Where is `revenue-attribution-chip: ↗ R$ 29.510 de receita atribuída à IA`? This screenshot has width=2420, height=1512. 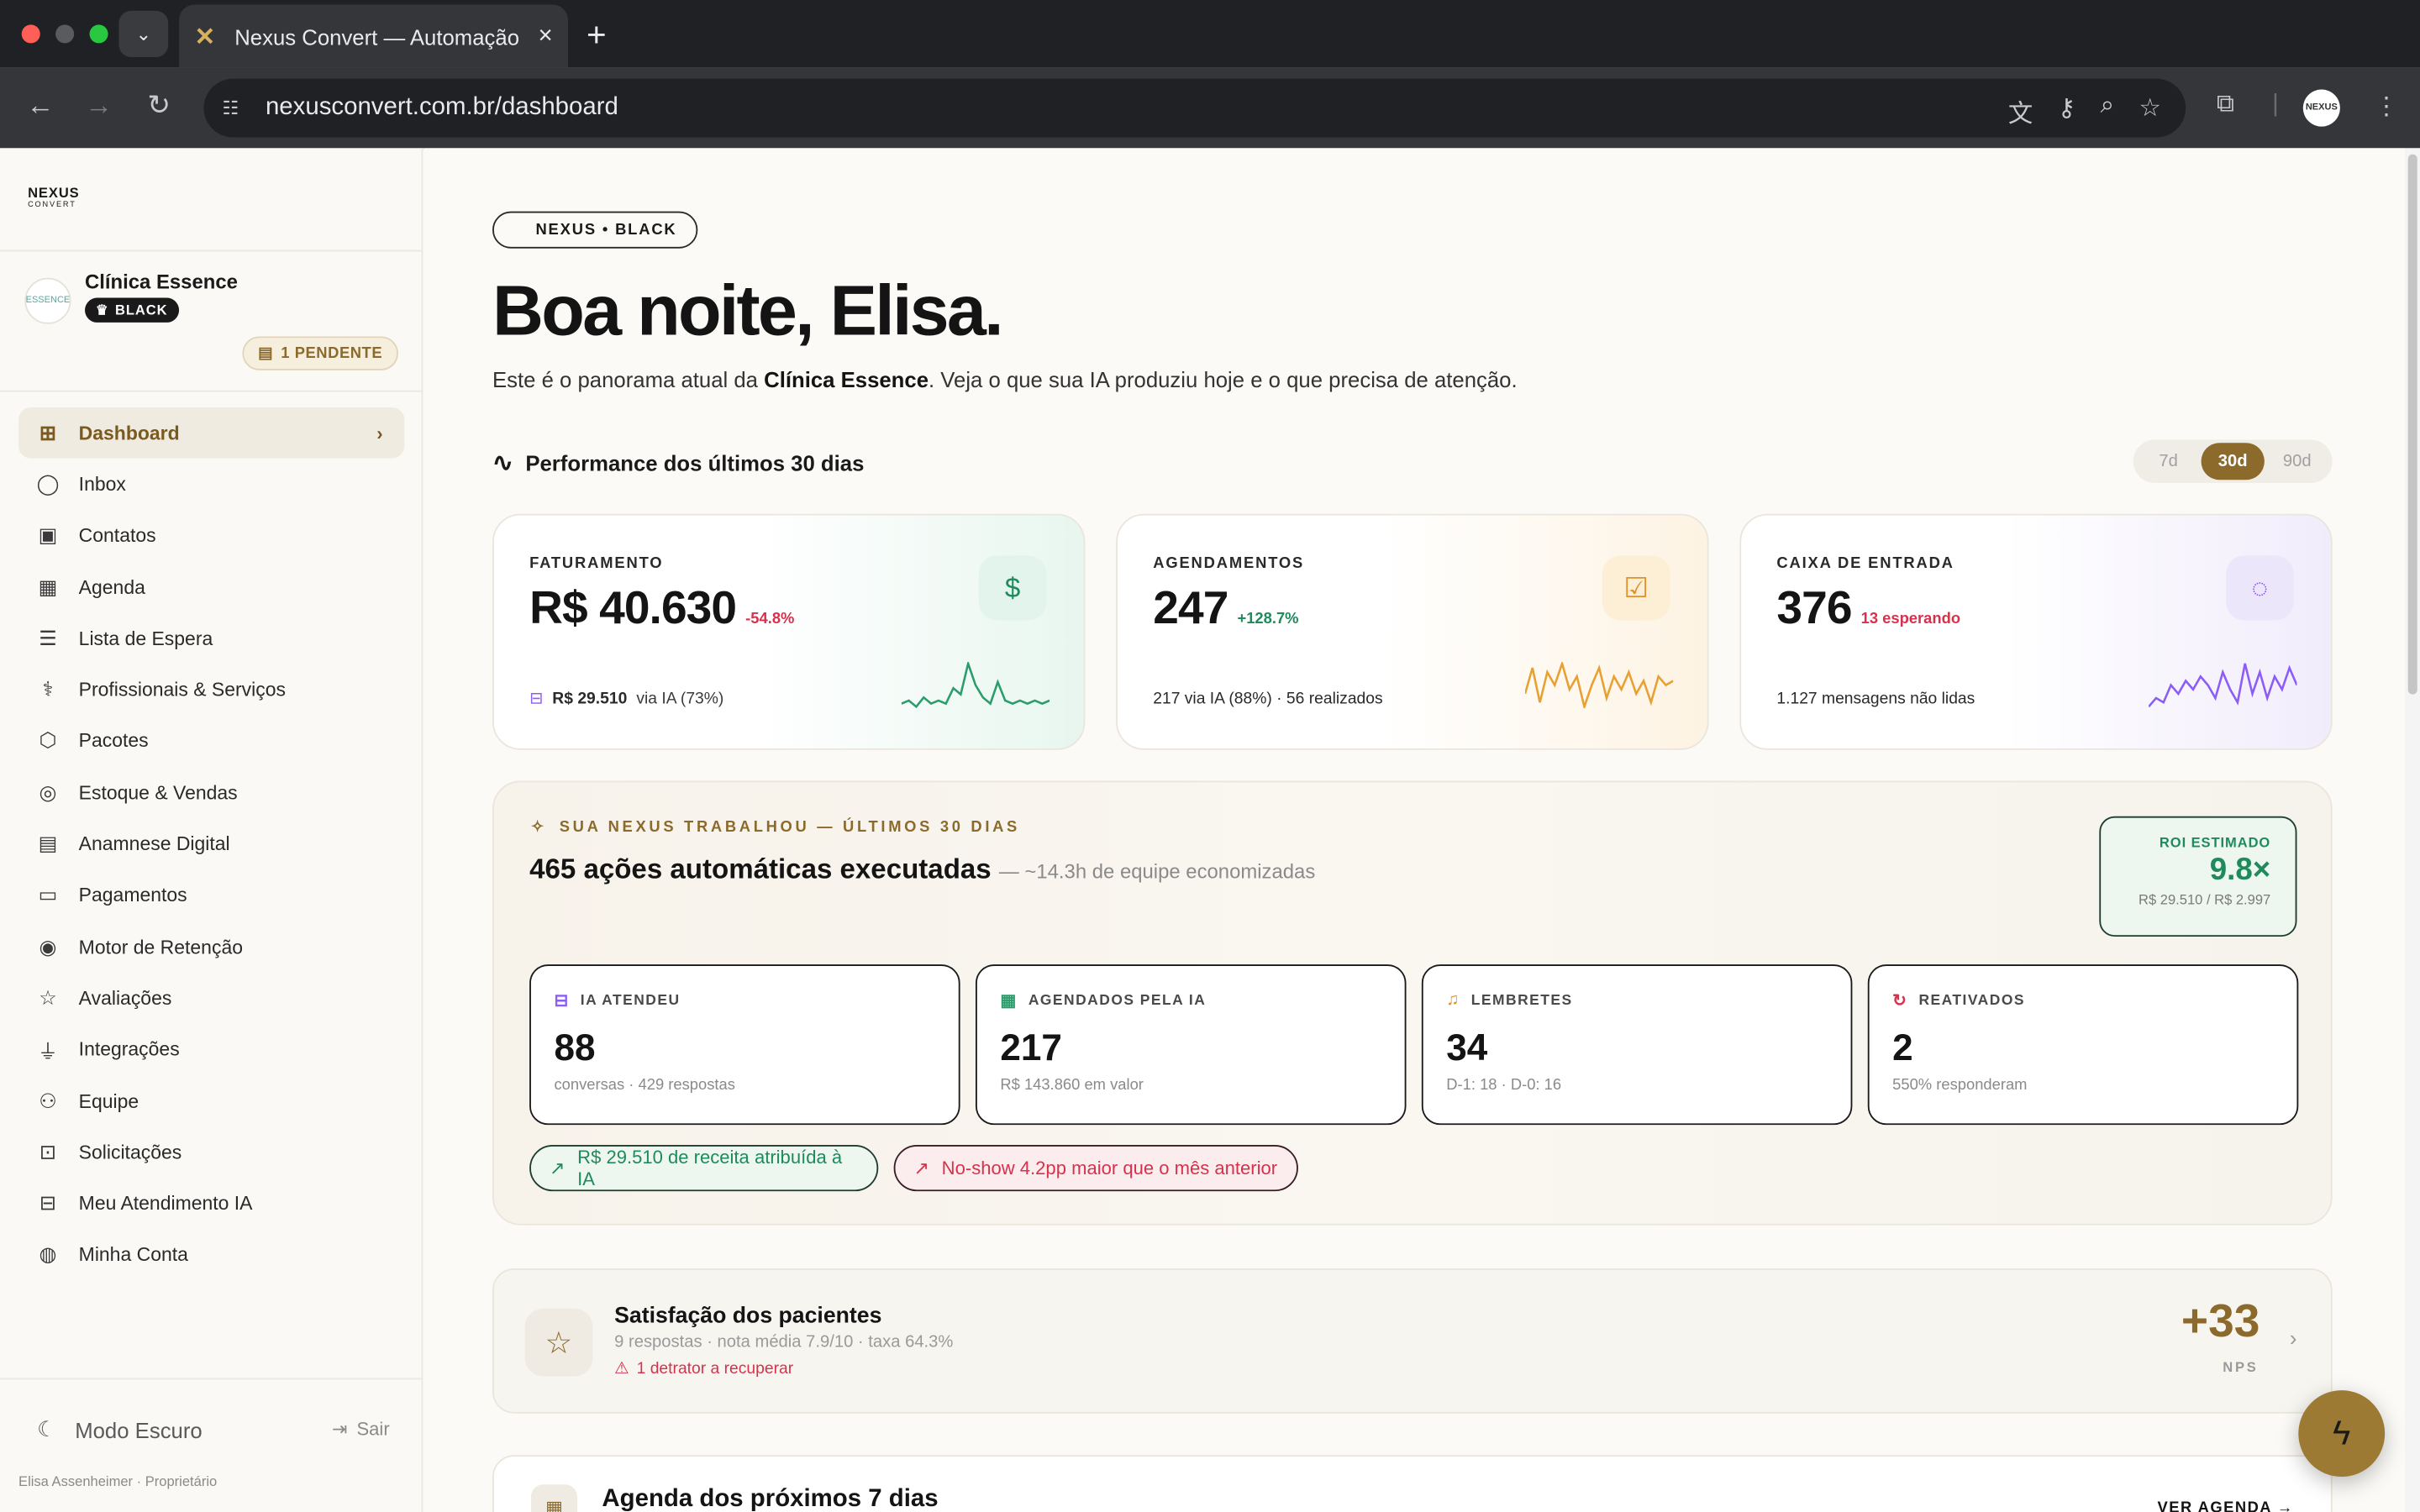
revenue-attribution-chip: ↗ R$ 29.510 de receita atribuída à IA is located at coordinates (704, 1168).